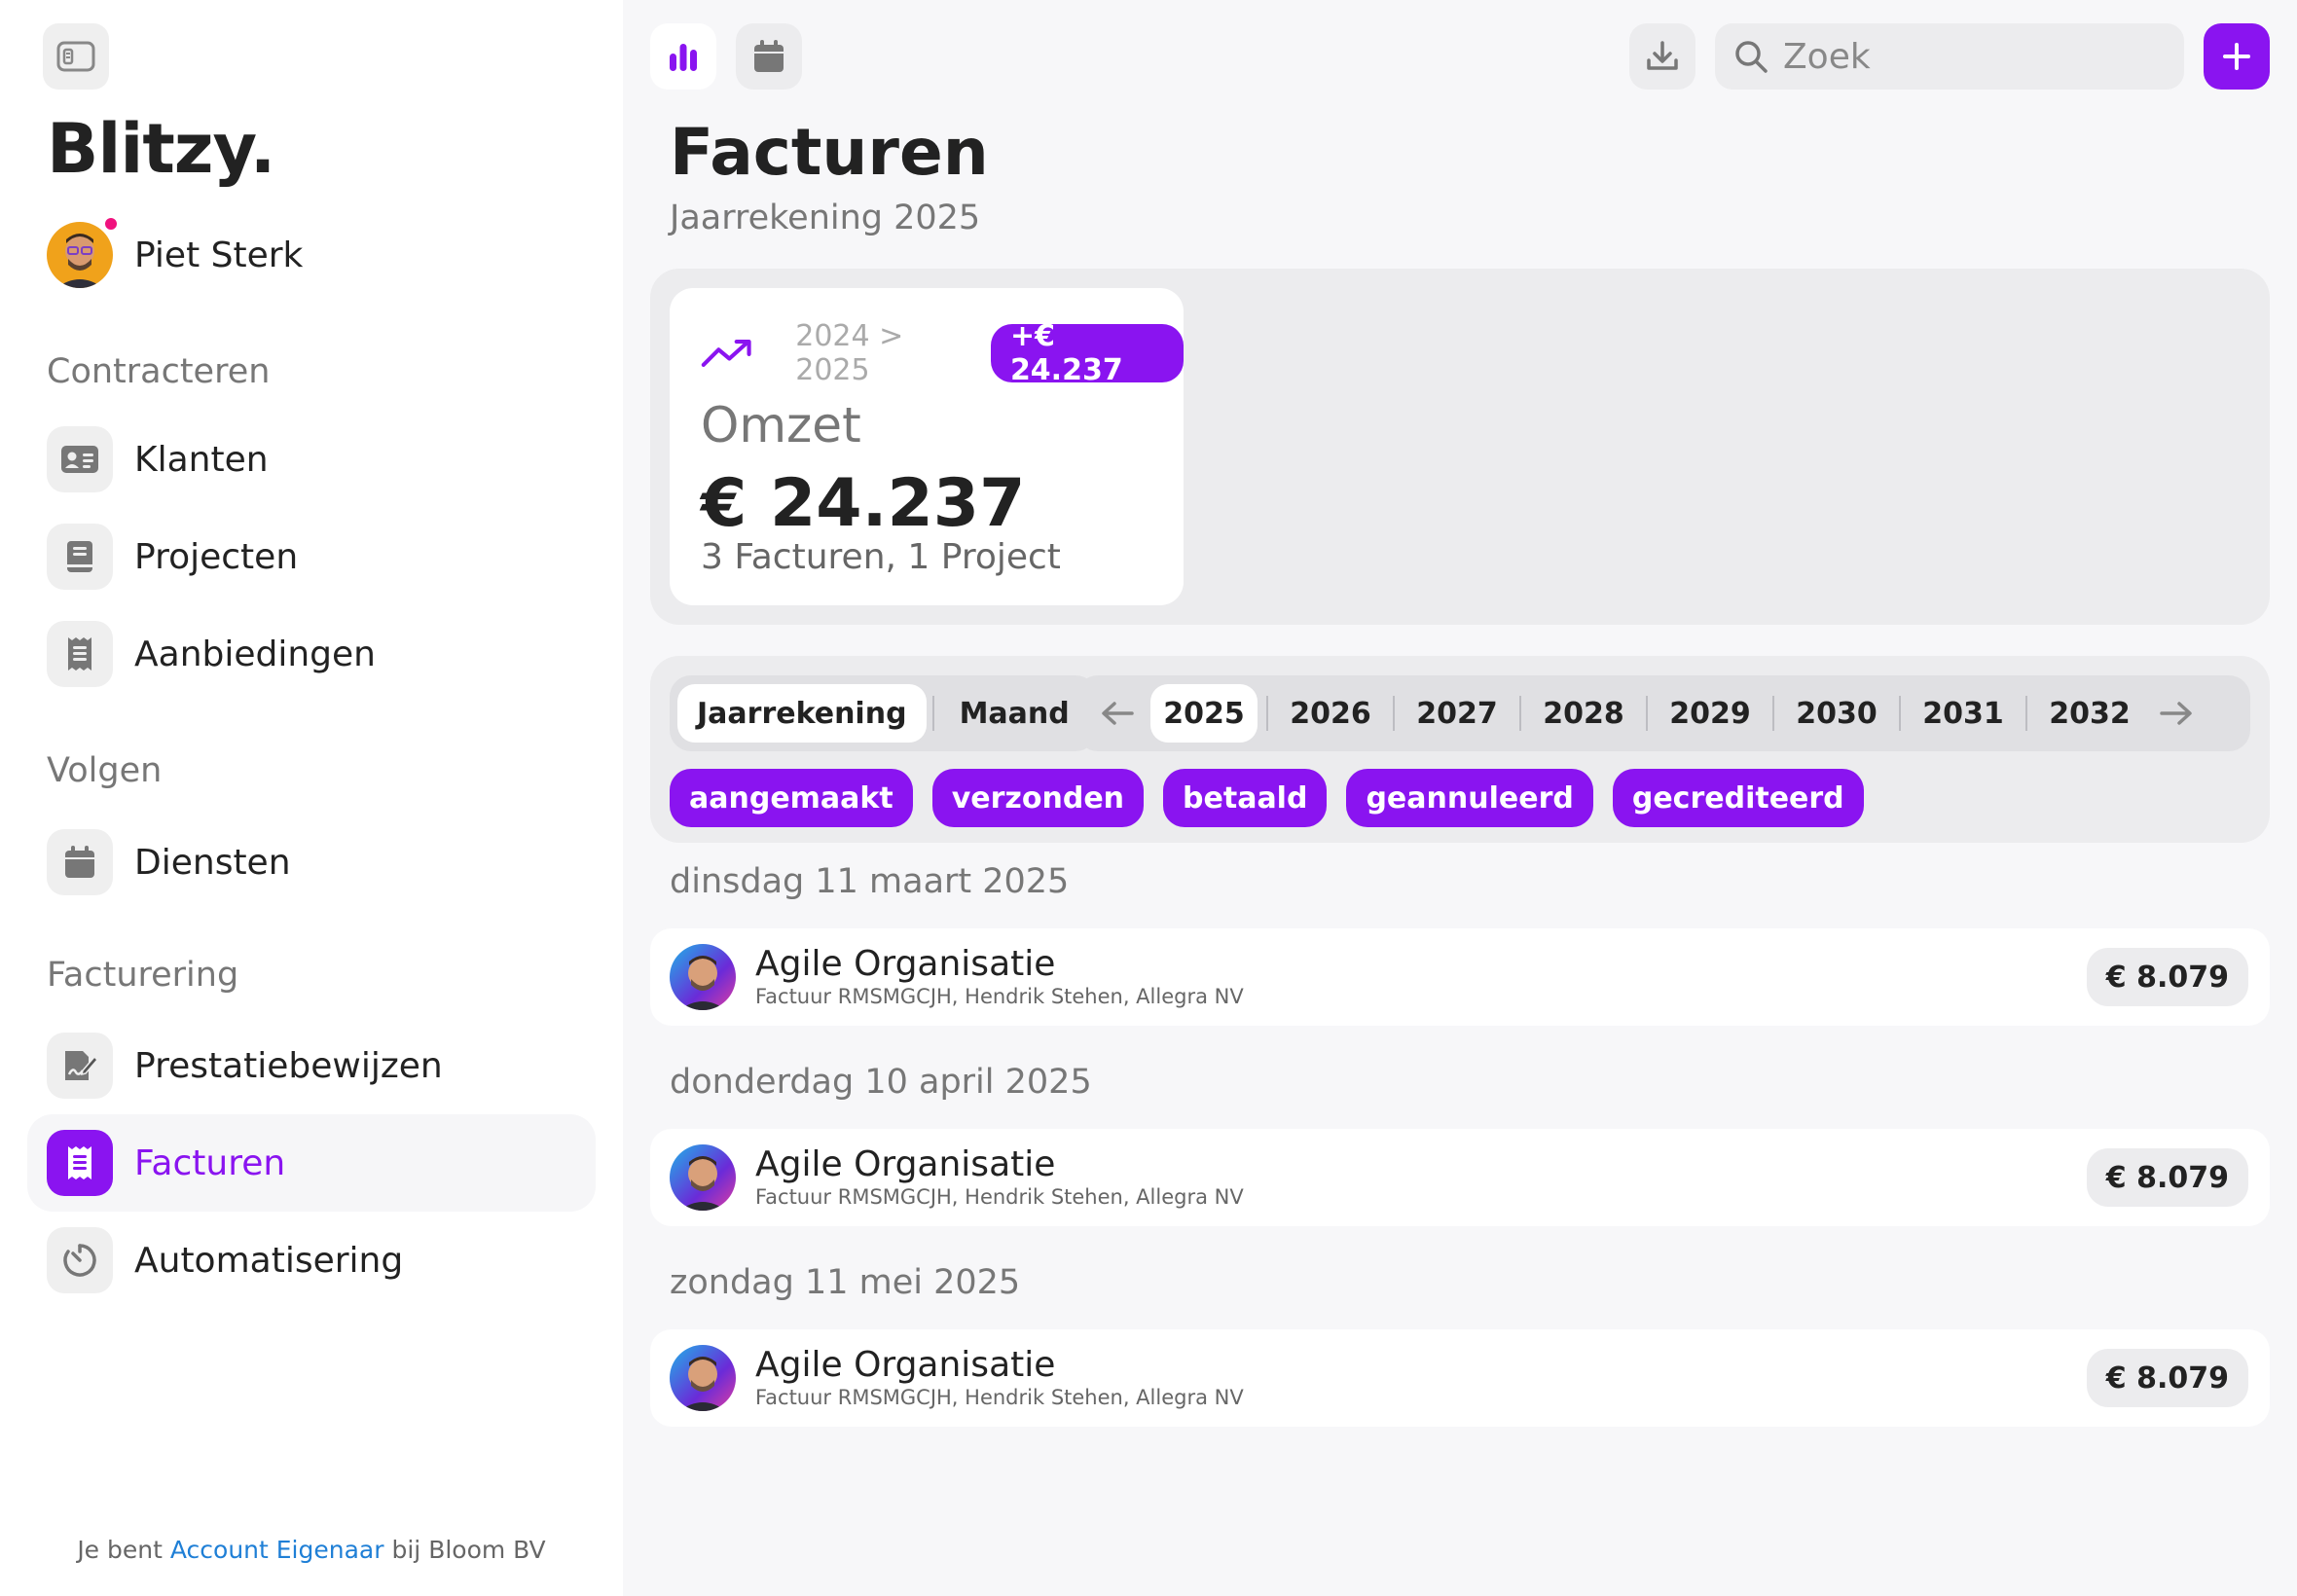 The height and width of the screenshot is (1596, 2297). What do you see at coordinates (277, 1550) in the screenshot?
I see `account-role-link: Account Eigenaar` at bounding box center [277, 1550].